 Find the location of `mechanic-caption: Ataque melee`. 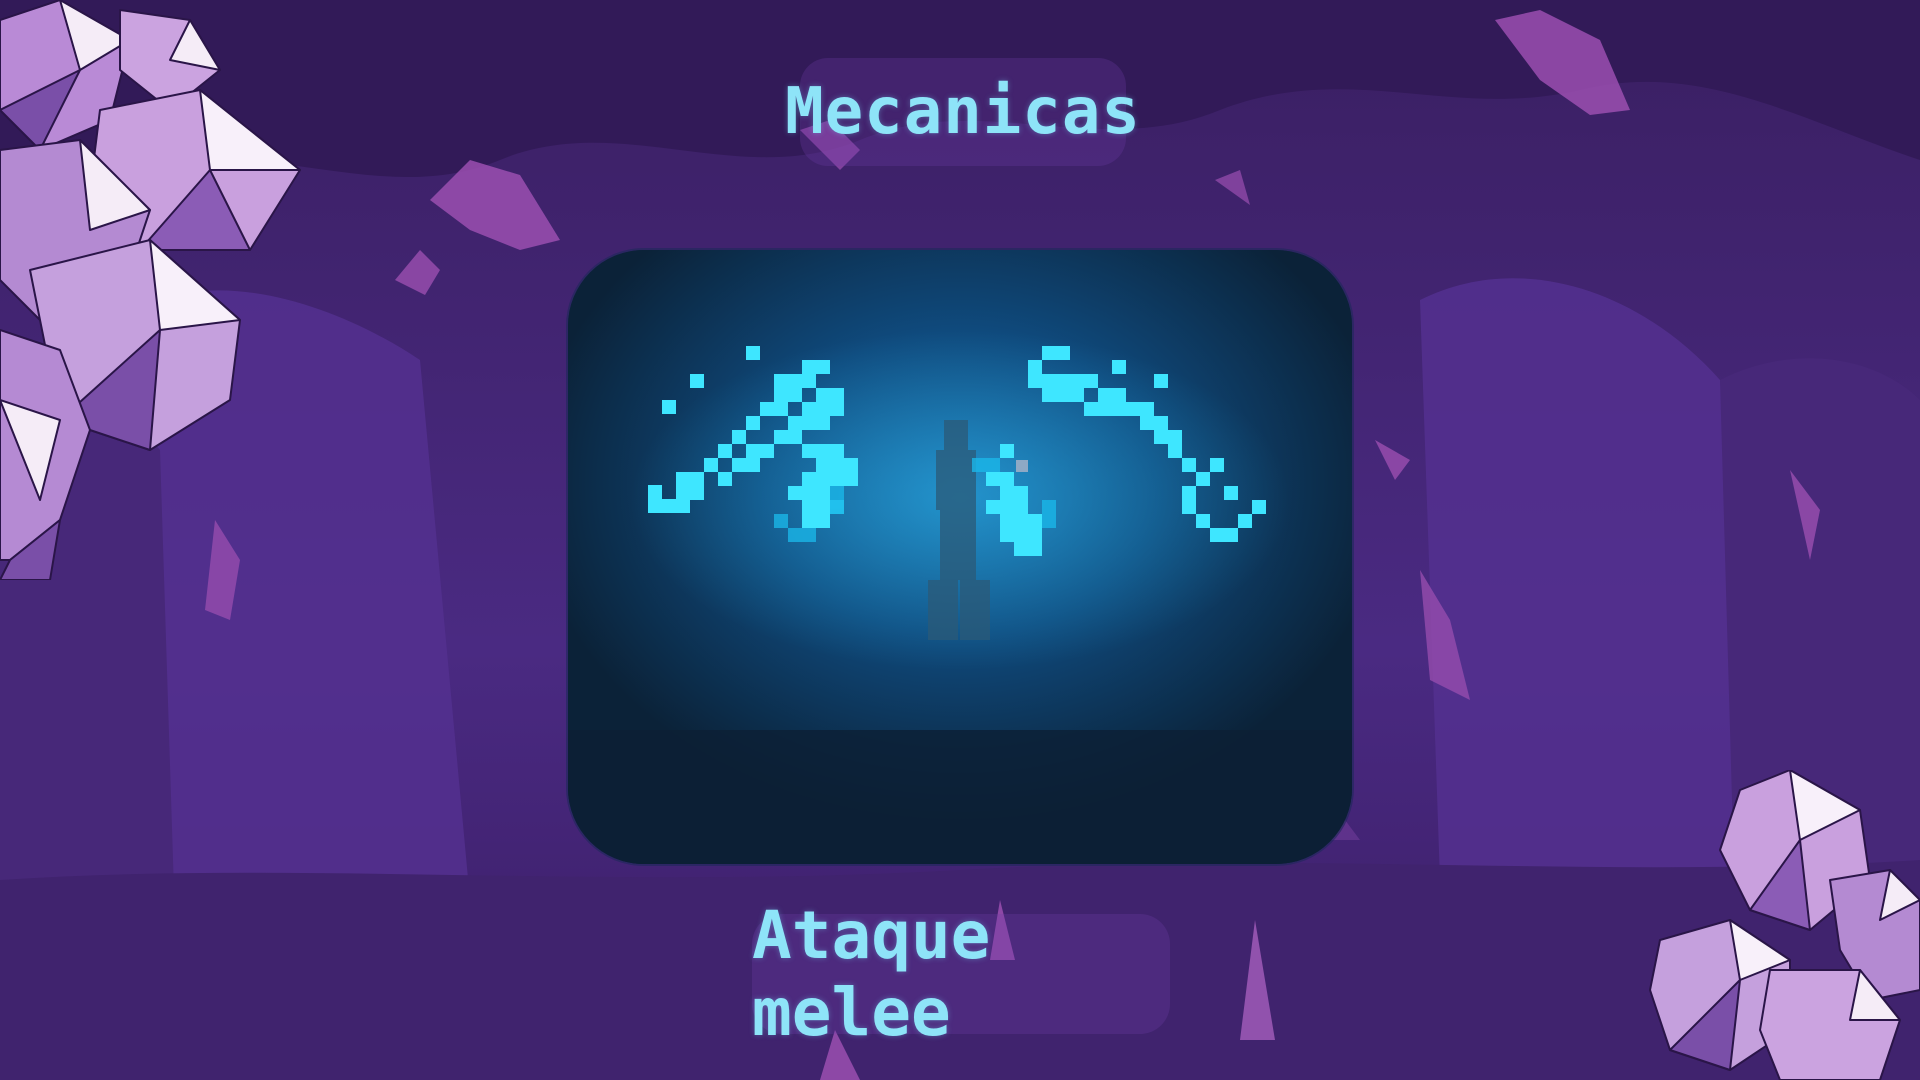

mechanic-caption: Ataque melee is located at coordinates (871, 974).